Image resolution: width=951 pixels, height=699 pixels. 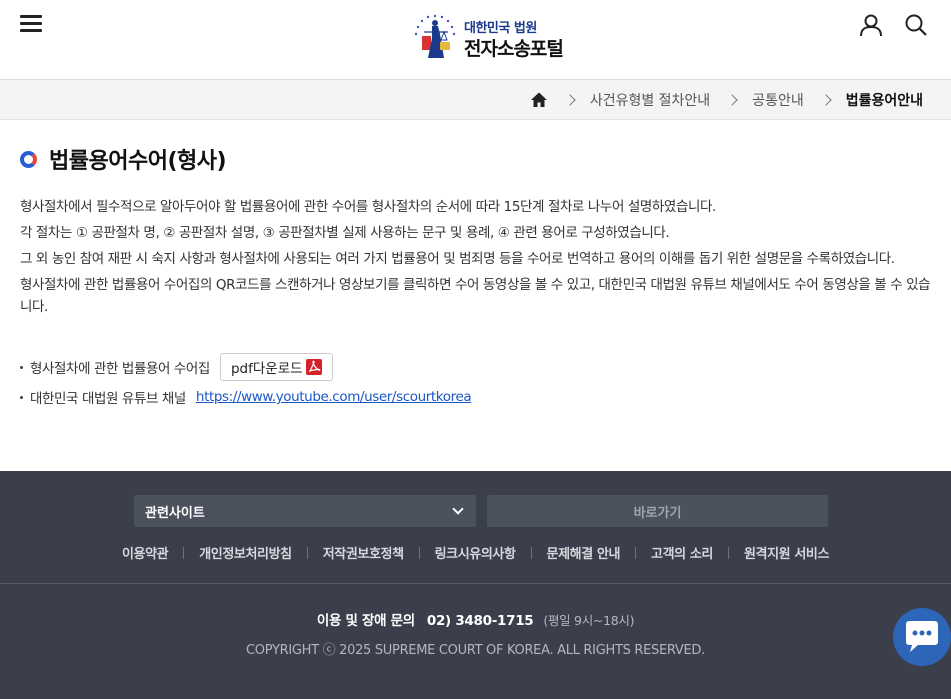 I want to click on court-emblem-icon, so click(x=435, y=36).